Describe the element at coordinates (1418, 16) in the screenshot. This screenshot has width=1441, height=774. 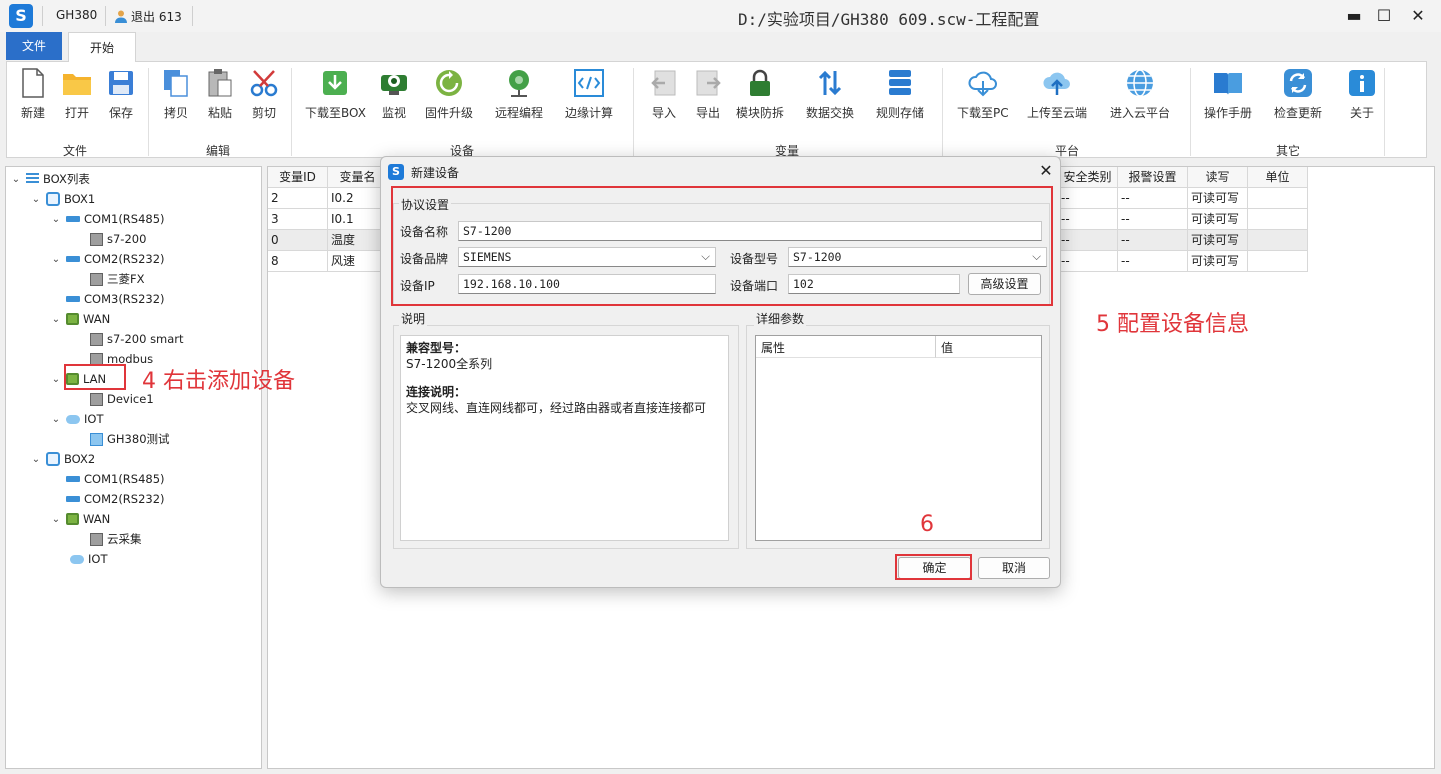
I see `close-window-button: ✕` at that location.